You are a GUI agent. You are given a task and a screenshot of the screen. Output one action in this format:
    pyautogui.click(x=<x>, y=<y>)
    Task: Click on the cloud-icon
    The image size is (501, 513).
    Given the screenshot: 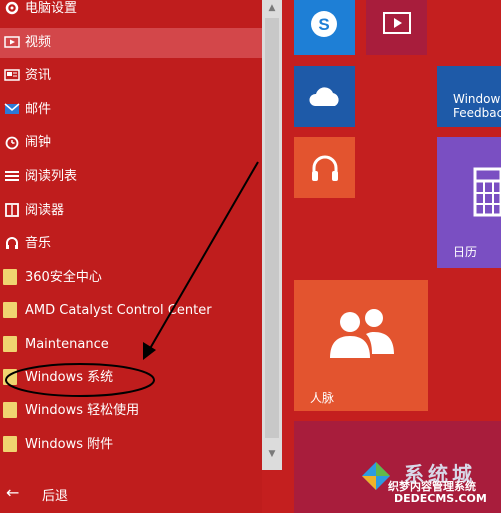 What is the action you would take?
    pyautogui.click(x=324, y=96)
    